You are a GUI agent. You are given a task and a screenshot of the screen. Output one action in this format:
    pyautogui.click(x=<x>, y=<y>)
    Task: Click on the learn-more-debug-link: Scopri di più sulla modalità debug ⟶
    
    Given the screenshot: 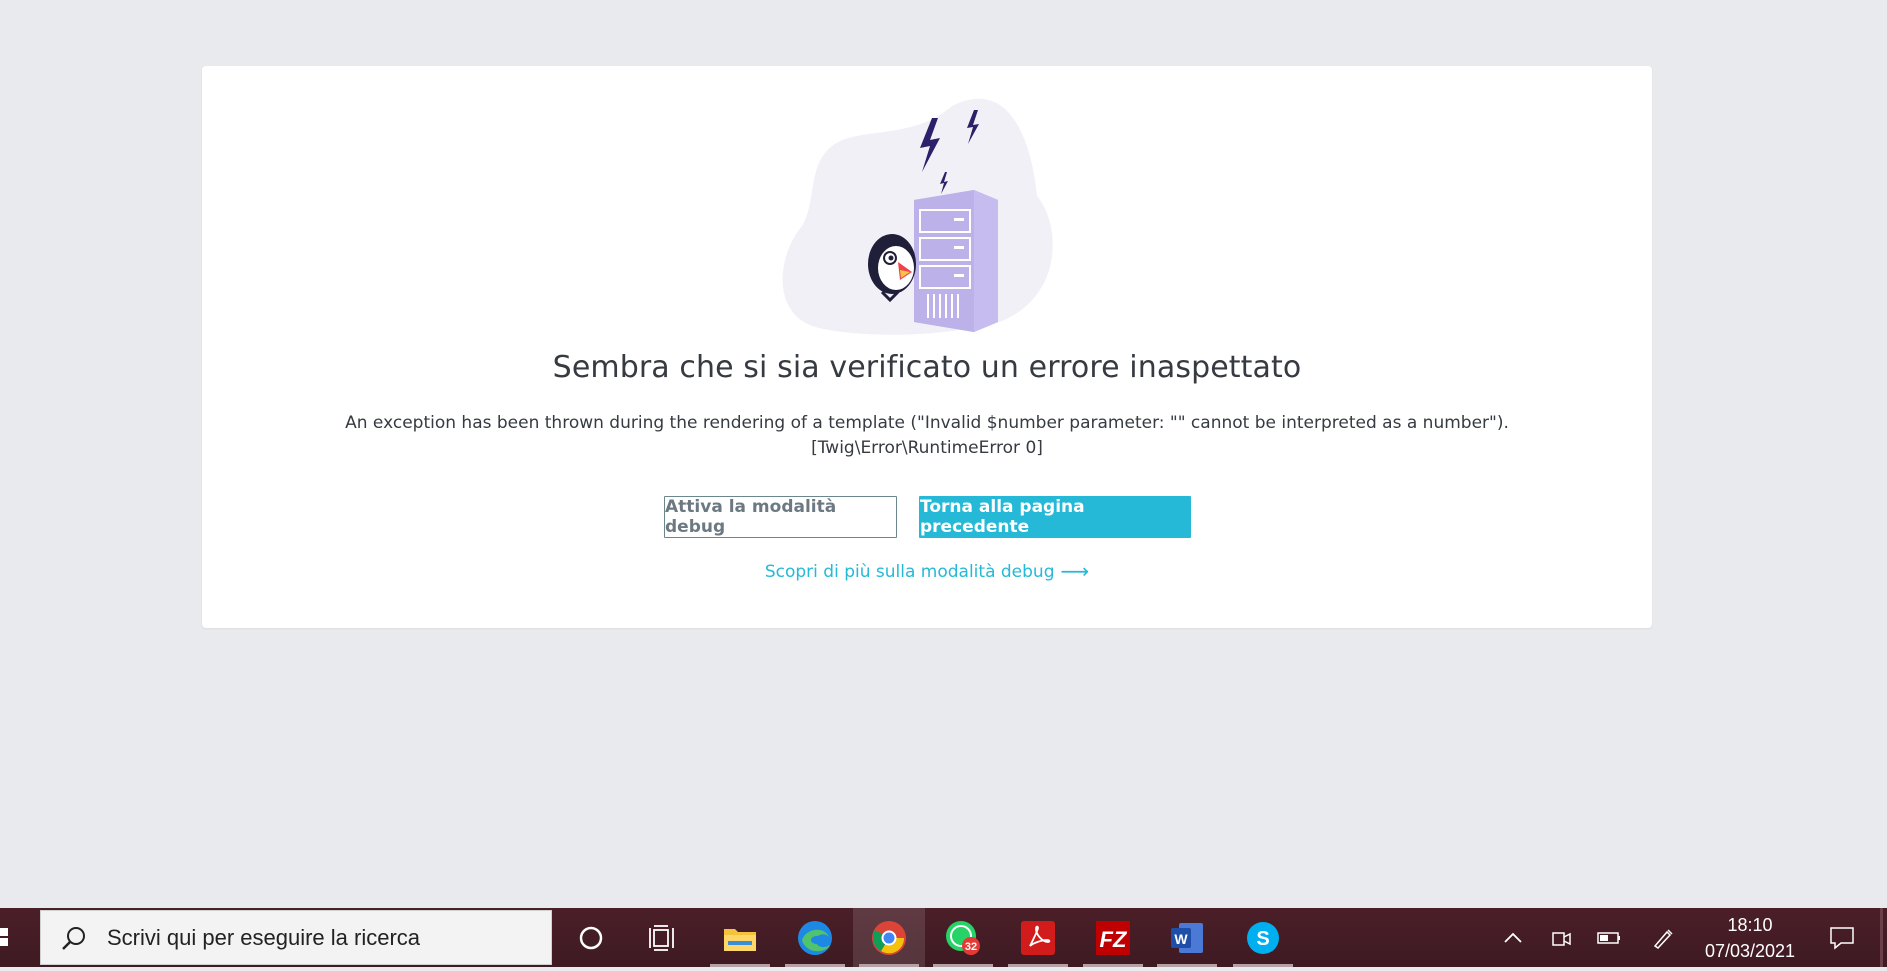 What is the action you would take?
    pyautogui.click(x=927, y=571)
    